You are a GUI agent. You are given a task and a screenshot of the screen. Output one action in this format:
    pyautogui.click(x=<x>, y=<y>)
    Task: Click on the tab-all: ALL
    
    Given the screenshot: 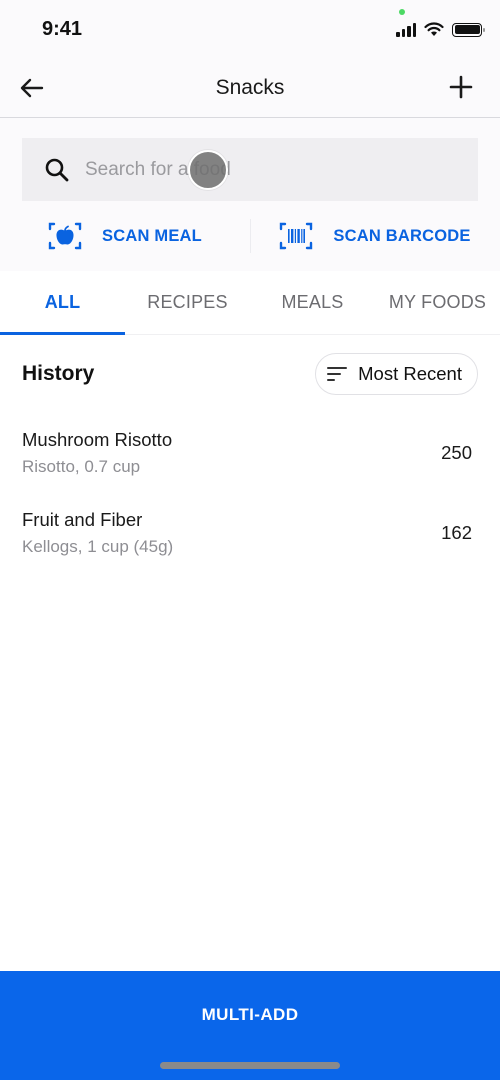 What is the action you would take?
    pyautogui.click(x=62, y=303)
    